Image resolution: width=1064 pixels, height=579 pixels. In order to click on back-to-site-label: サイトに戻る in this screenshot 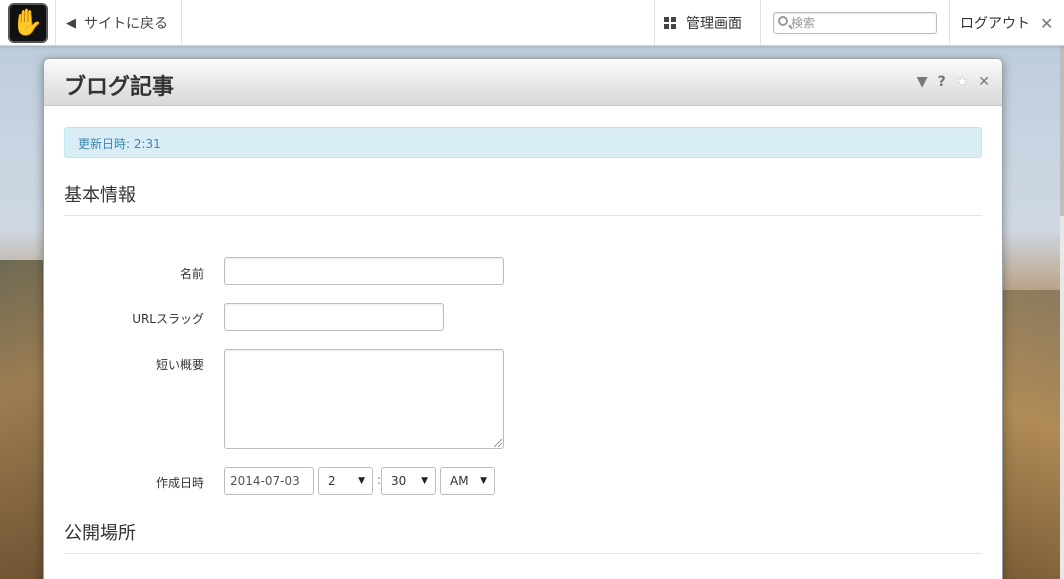, I will do `click(126, 24)`.